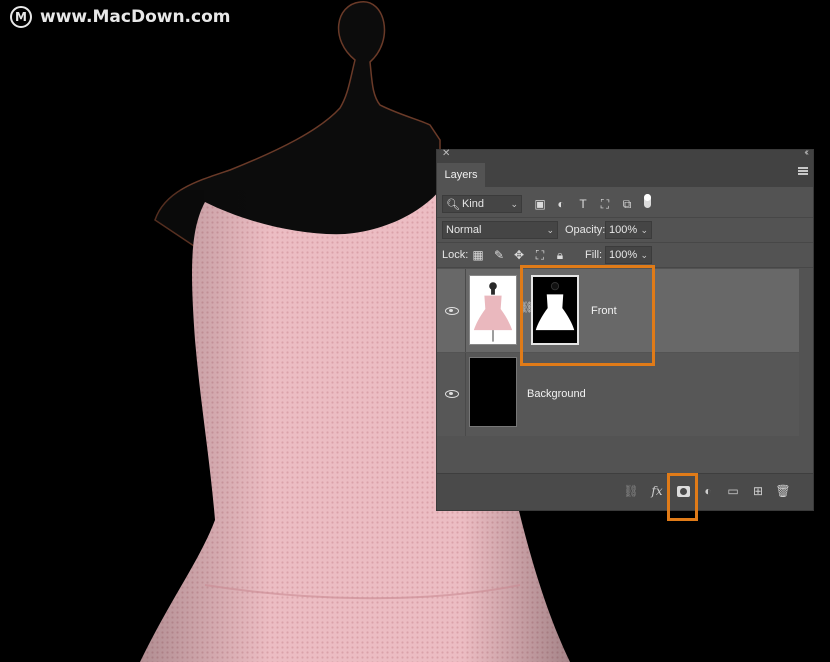 The image size is (830, 662). What do you see at coordinates (519, 255) in the screenshot?
I see `lock-position-icon: ✥` at bounding box center [519, 255].